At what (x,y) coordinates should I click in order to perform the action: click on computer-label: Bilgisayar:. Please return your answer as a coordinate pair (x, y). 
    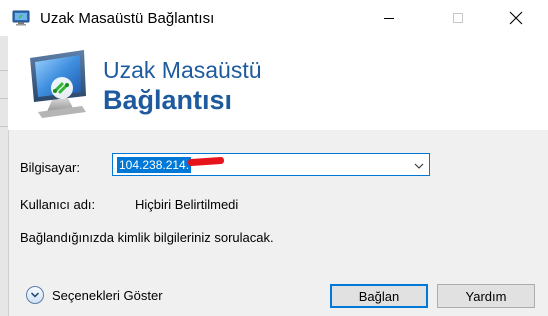
    Looking at the image, I should click on (50, 167).